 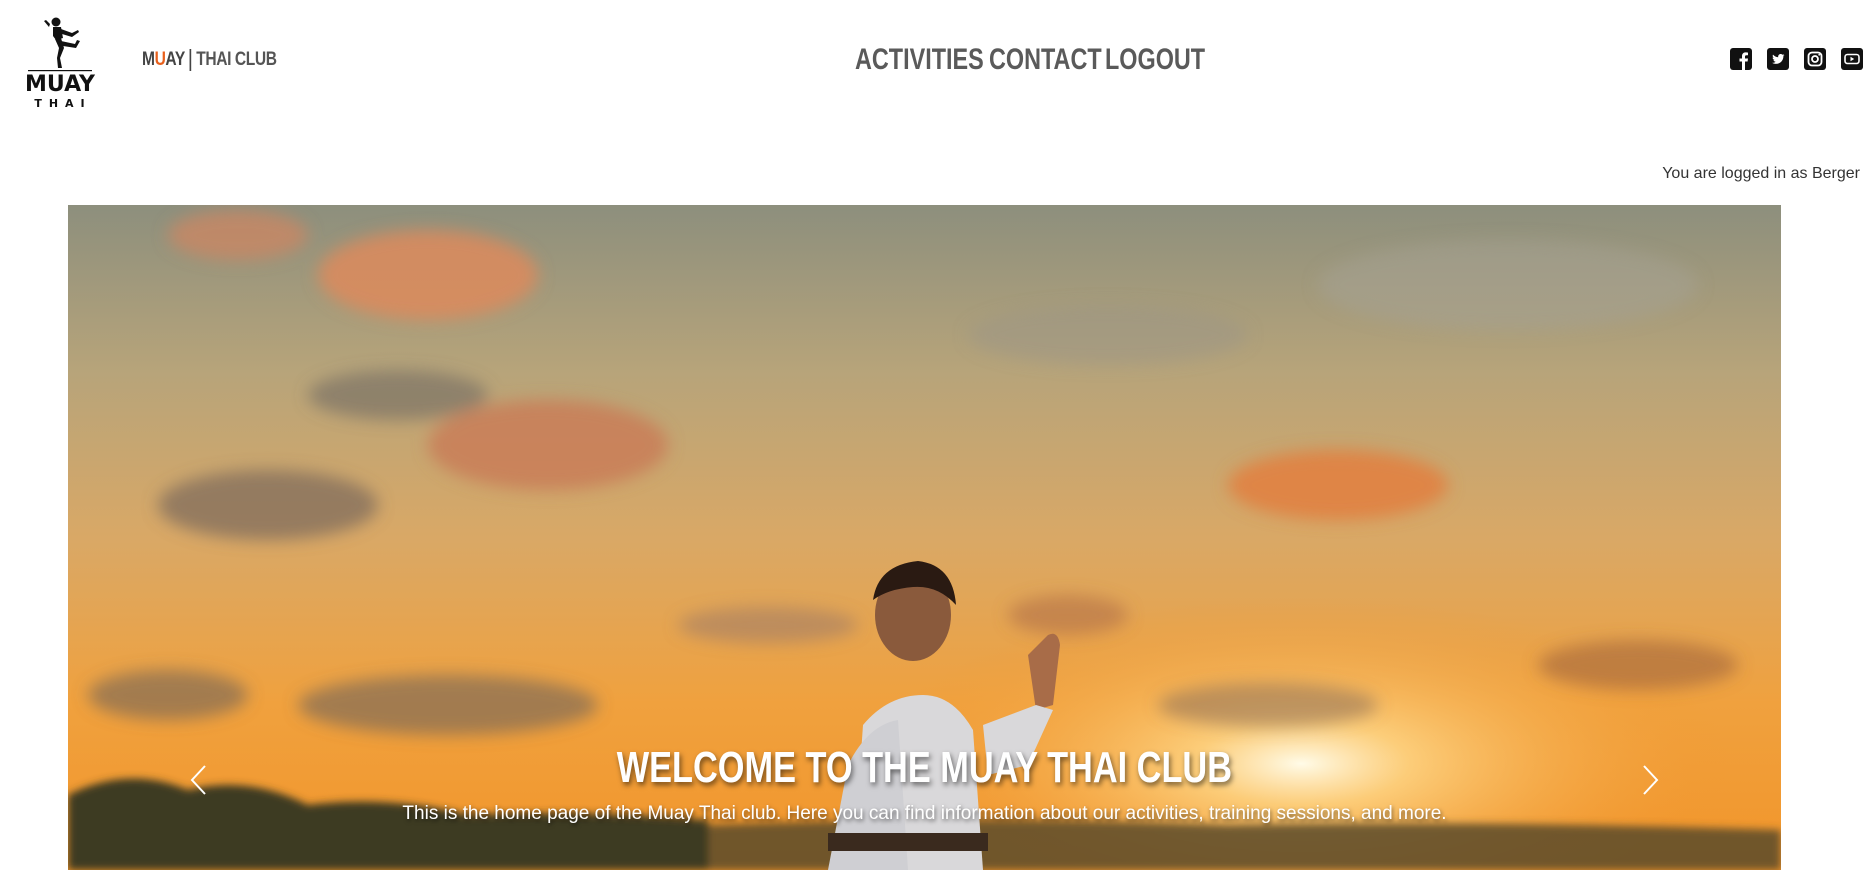 What do you see at coordinates (60, 84) in the screenshot?
I see `logo-text-muay: MUAY` at bounding box center [60, 84].